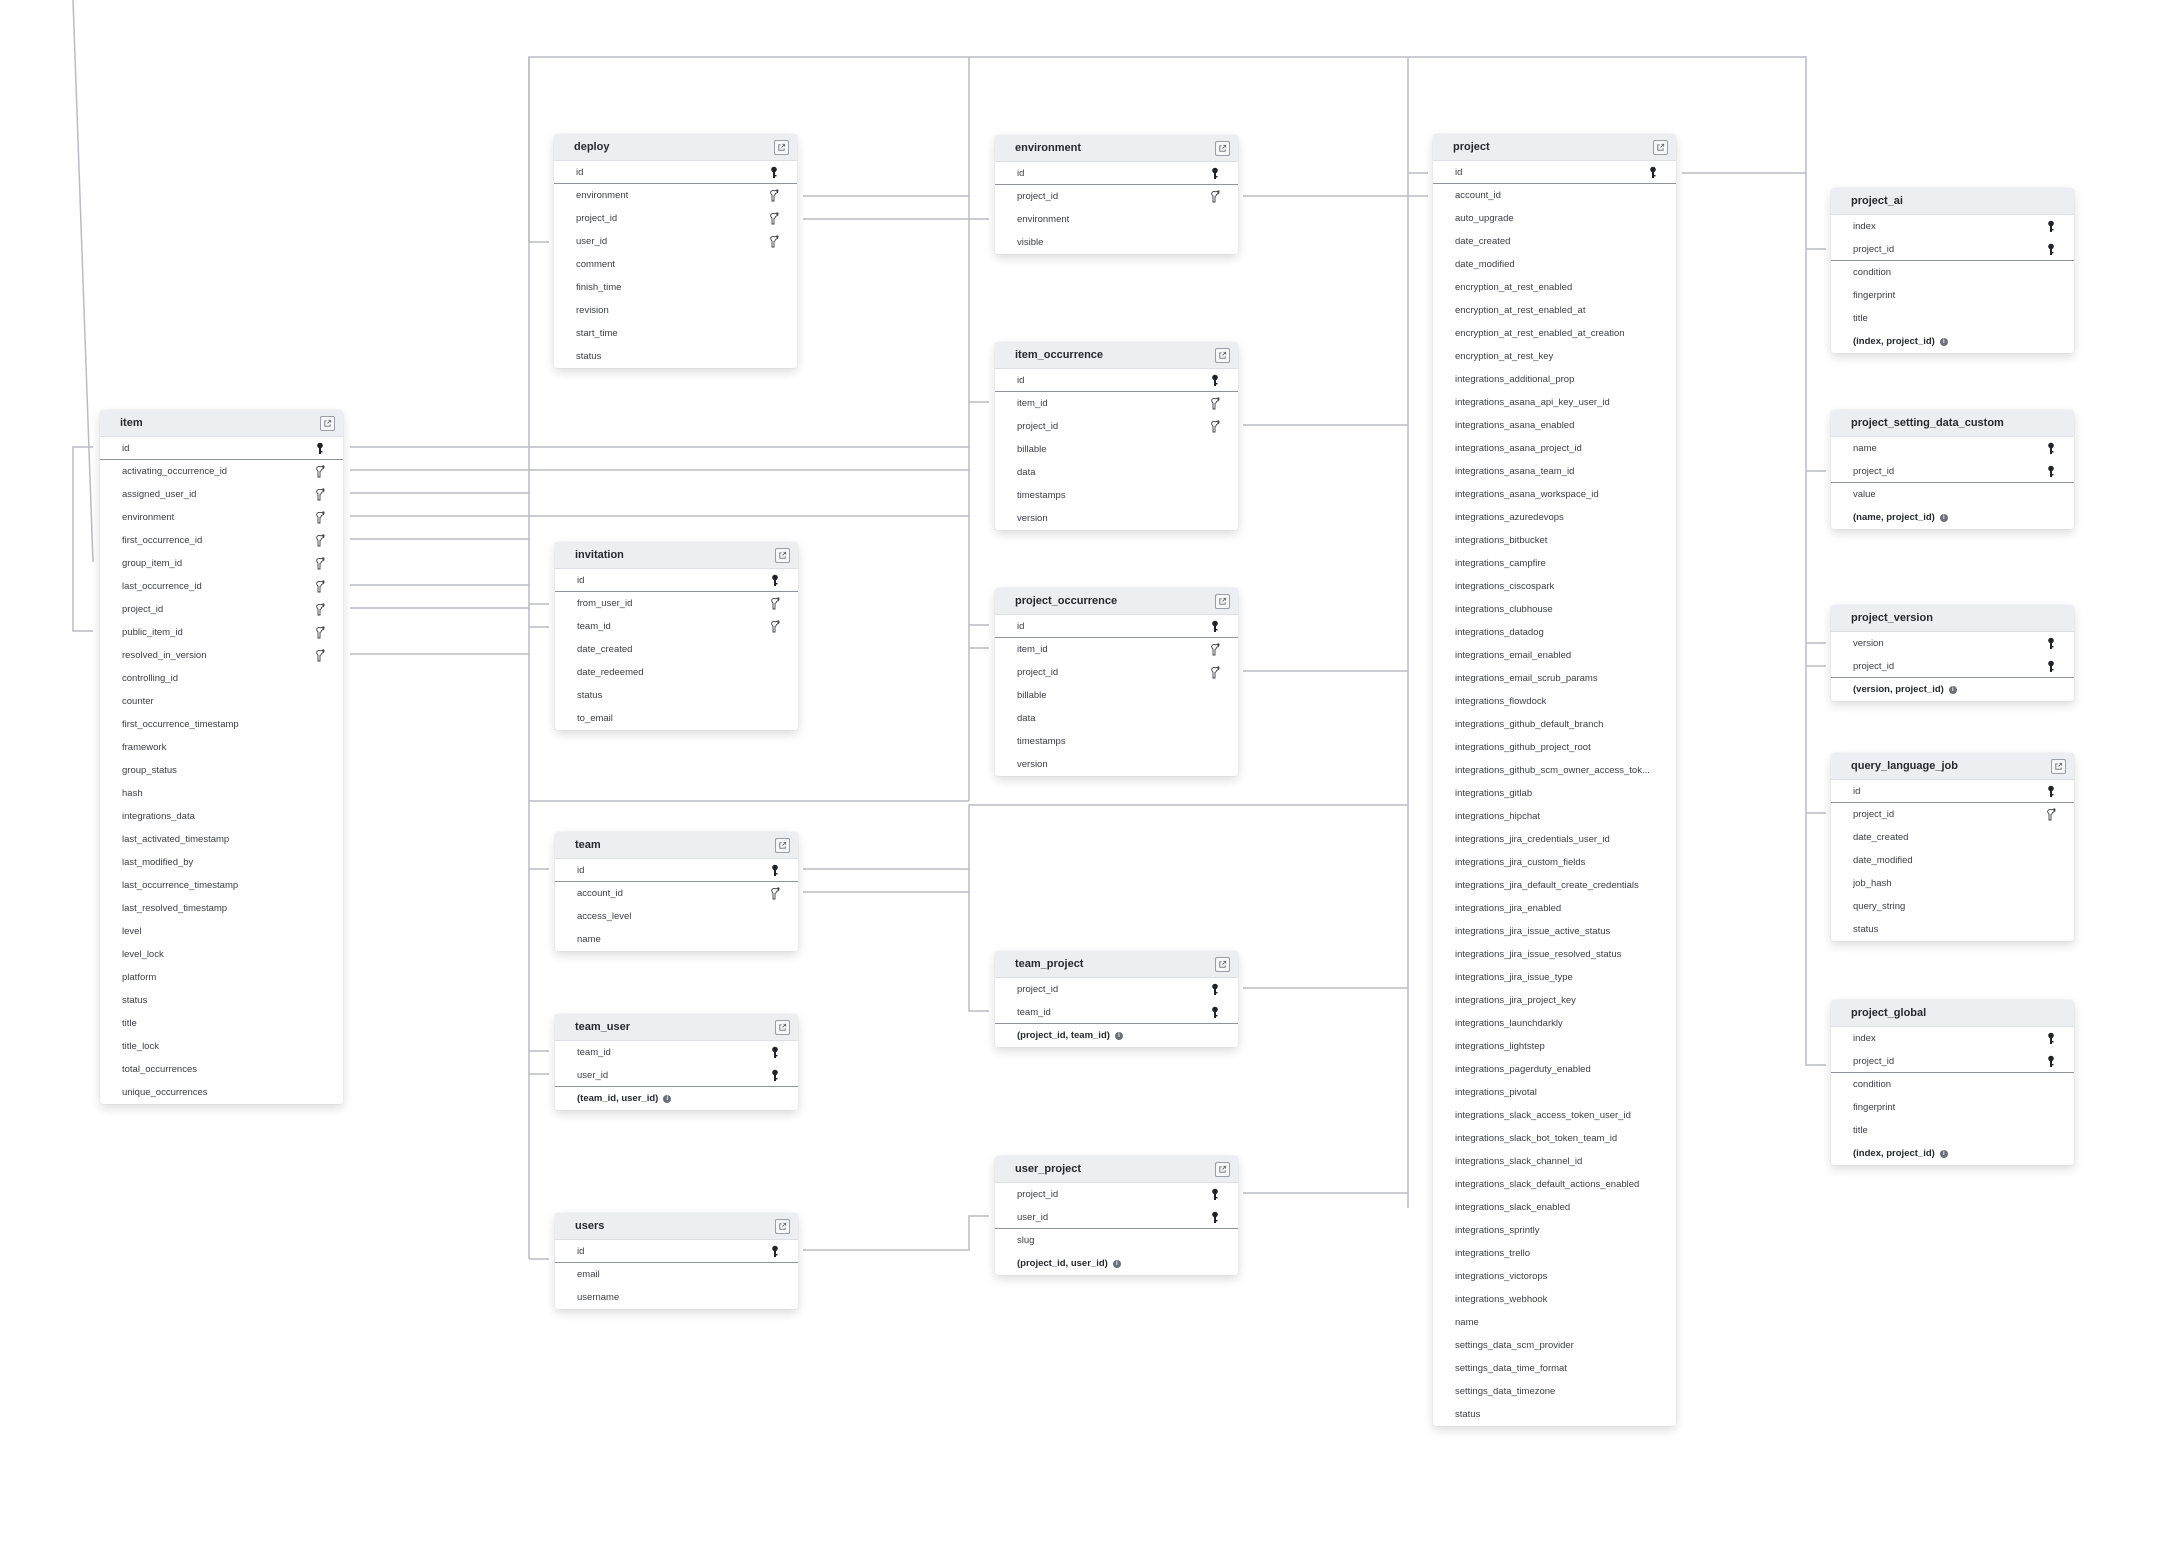  I want to click on column-row: integrations_jira_issue_type, so click(1554, 977).